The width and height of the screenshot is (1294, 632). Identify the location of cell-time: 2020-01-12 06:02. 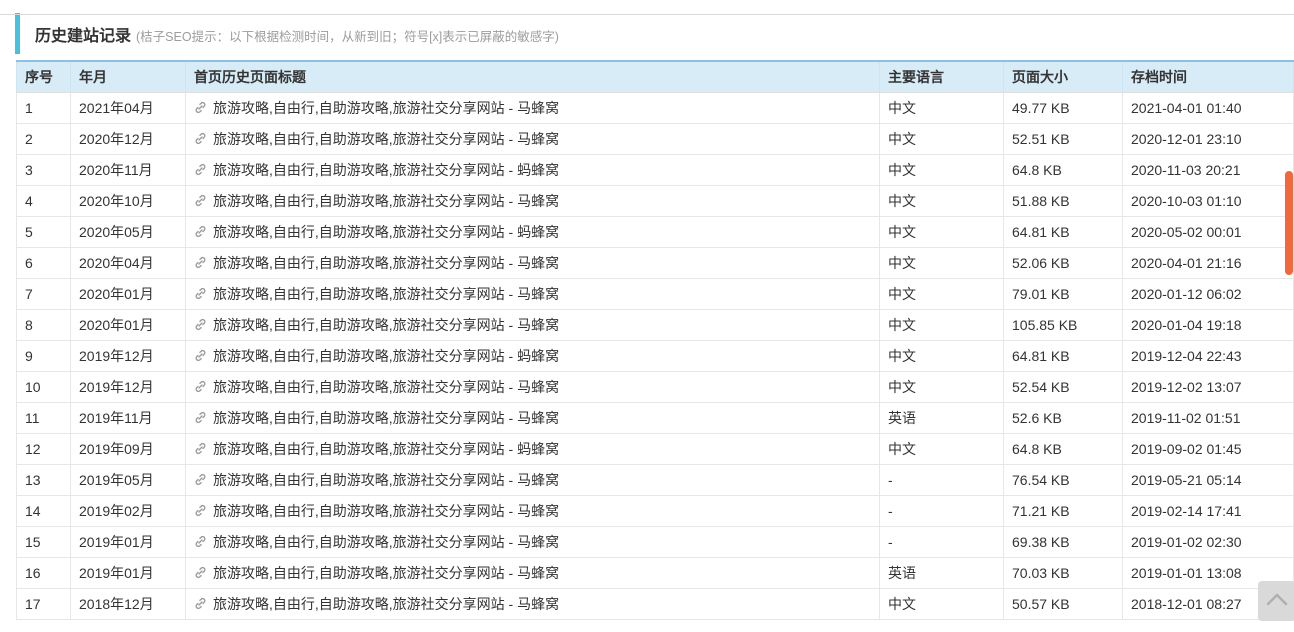
(1208, 293).